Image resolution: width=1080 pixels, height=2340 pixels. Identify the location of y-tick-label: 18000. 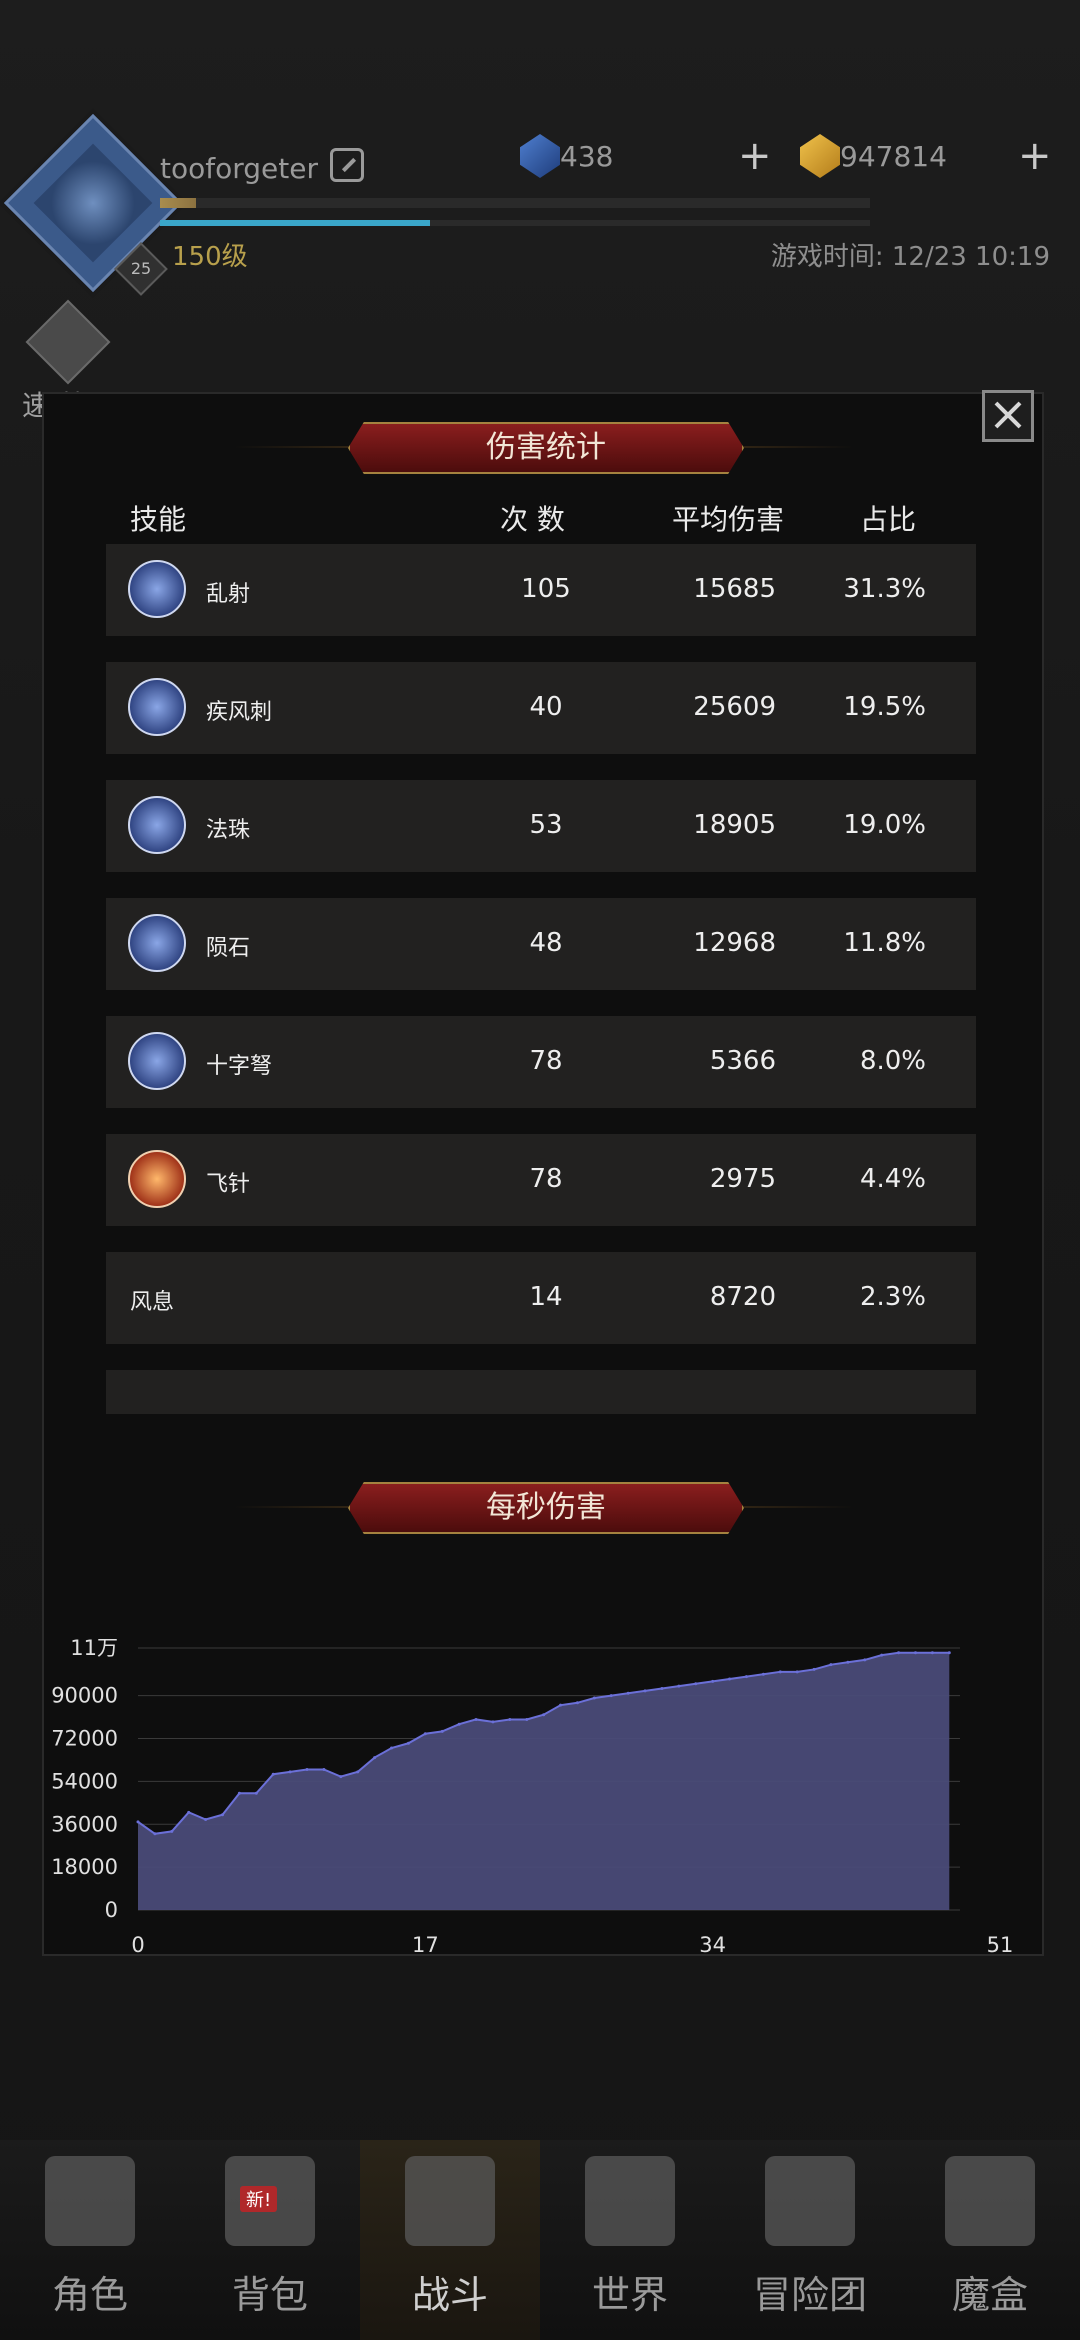
(84, 1867).